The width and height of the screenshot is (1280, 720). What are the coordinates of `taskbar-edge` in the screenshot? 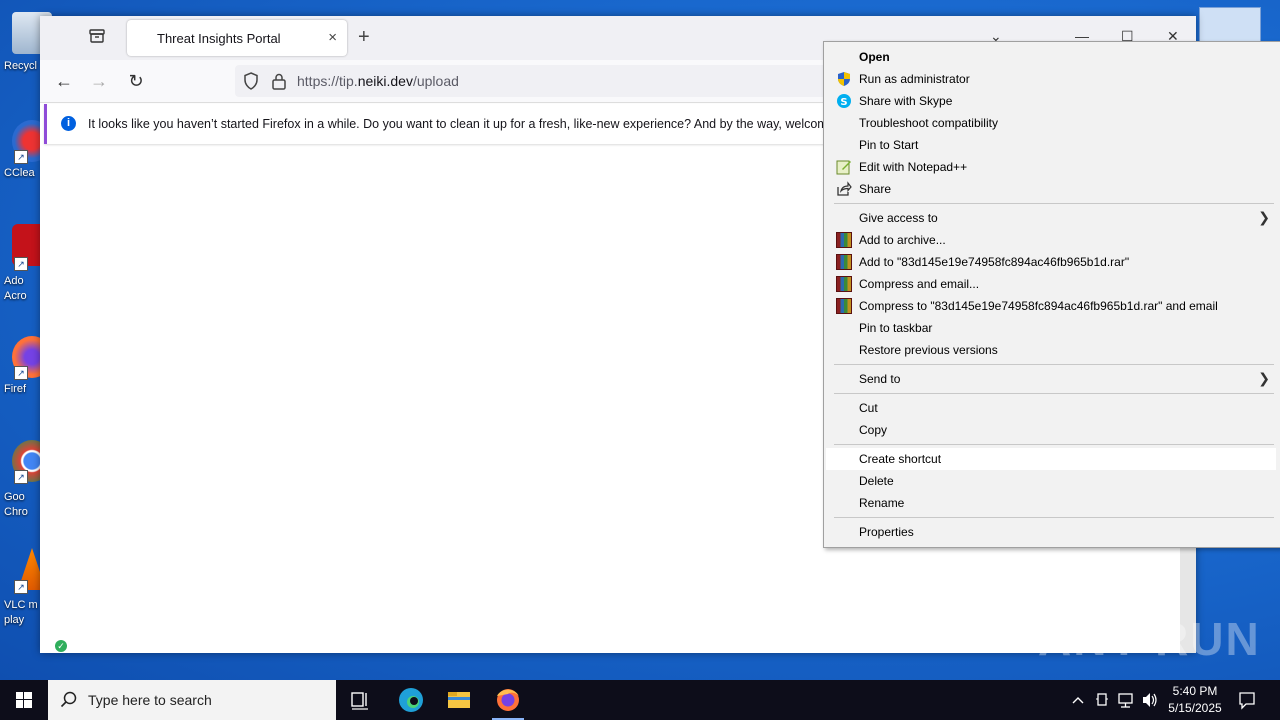 It's located at (411, 700).